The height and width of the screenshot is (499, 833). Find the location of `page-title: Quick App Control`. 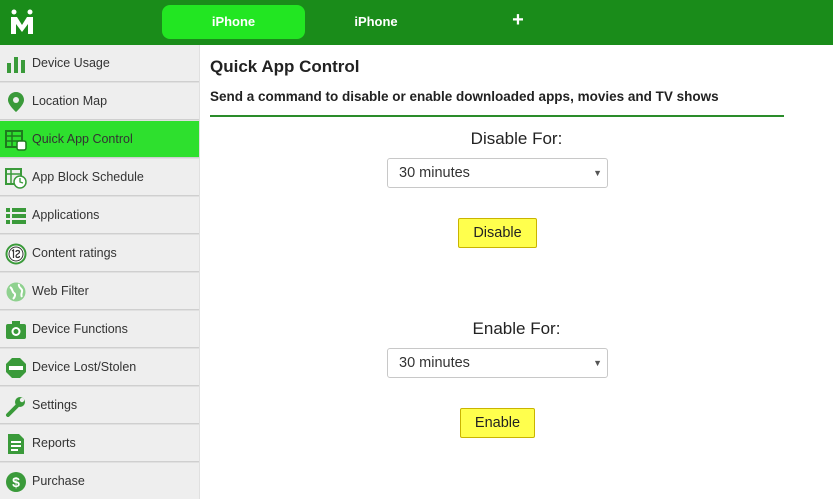

page-title: Quick App Control is located at coordinates (285, 66).